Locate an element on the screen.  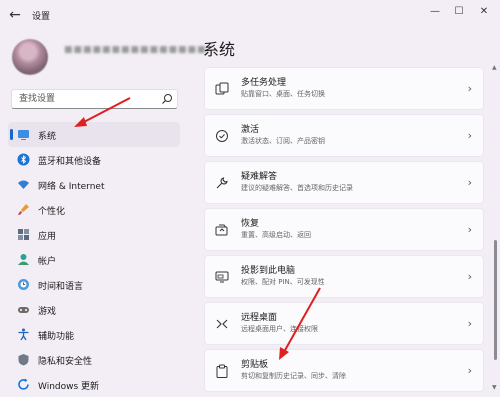
person-icon is located at coordinates (23, 259).